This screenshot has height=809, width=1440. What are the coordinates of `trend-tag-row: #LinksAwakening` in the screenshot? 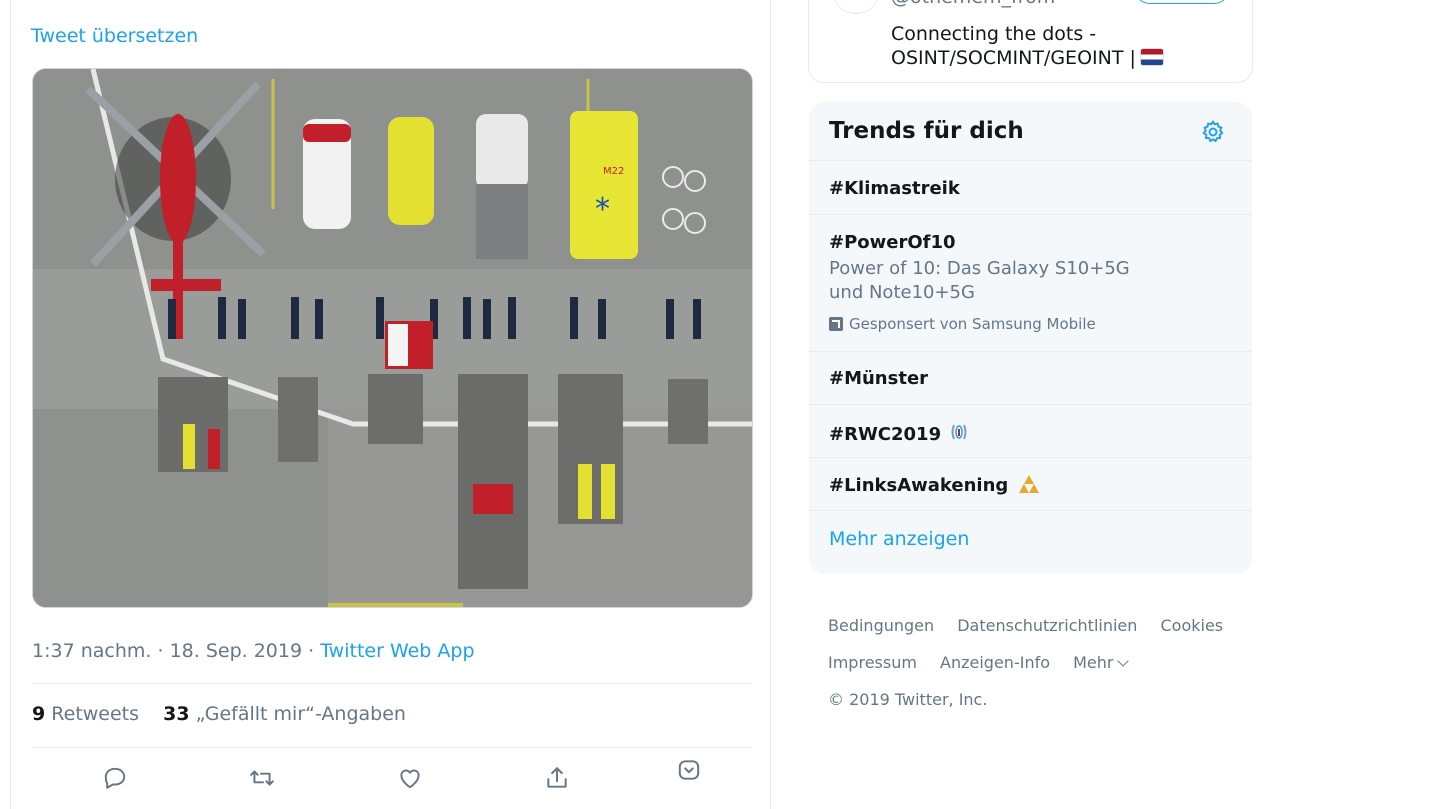 It's located at (934, 485).